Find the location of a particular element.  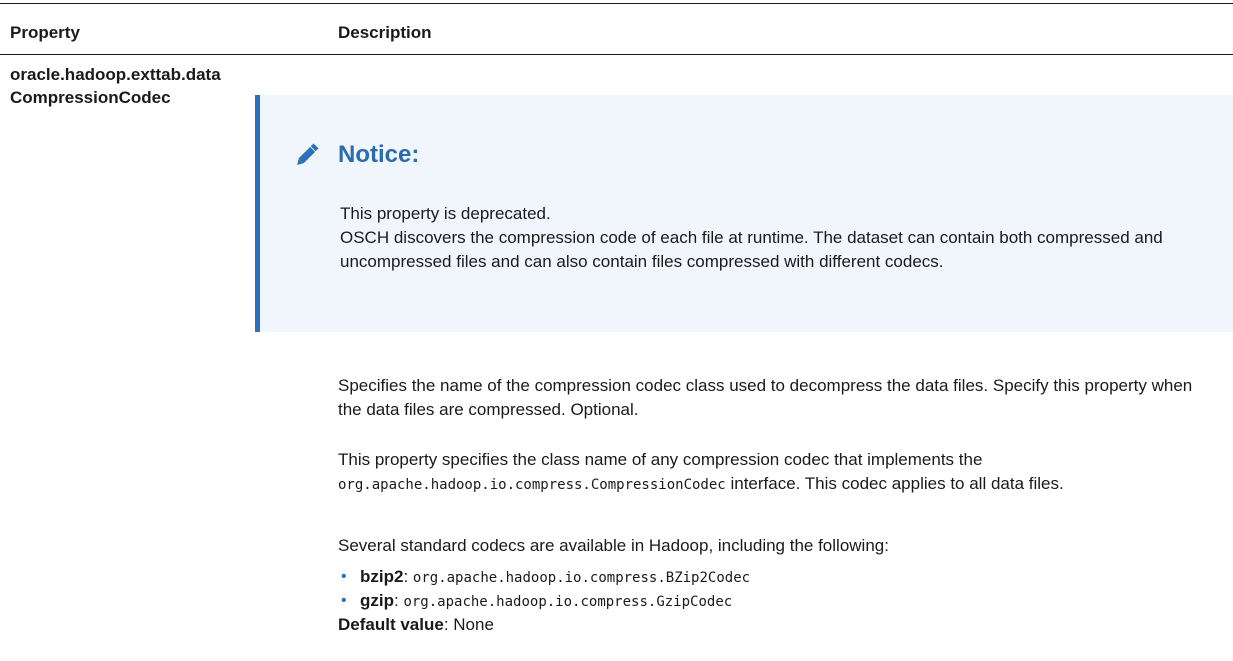

default-value-line: Default value: None is located at coordinates (416, 625).